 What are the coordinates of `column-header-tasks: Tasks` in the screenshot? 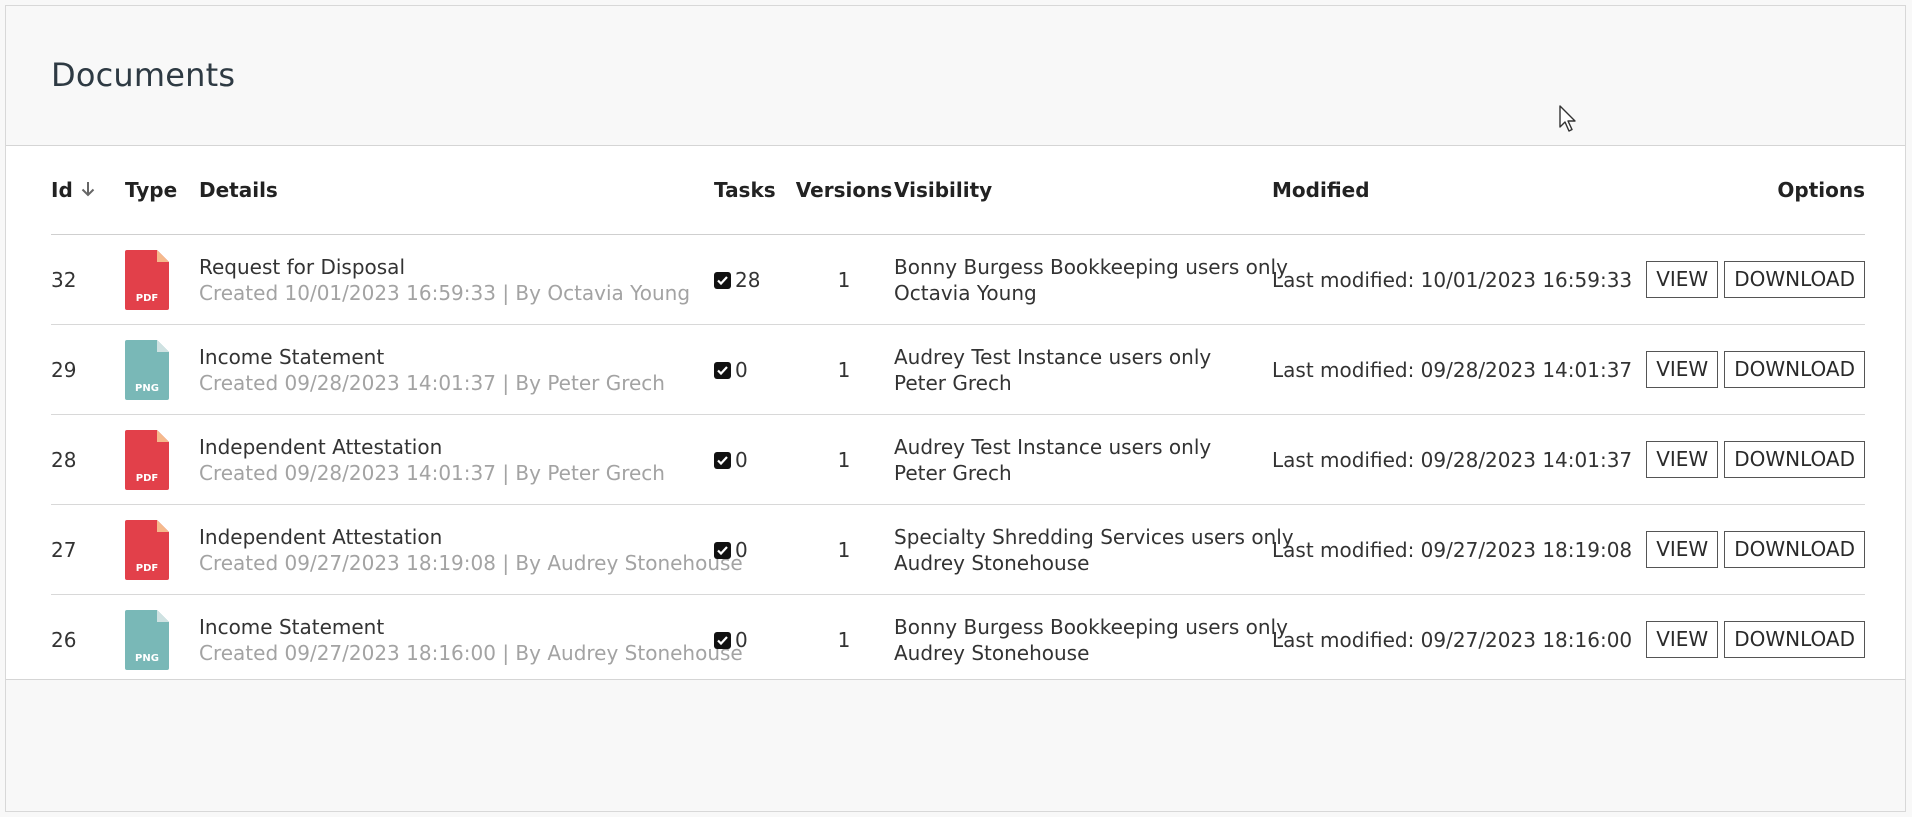 It's located at (754, 190).